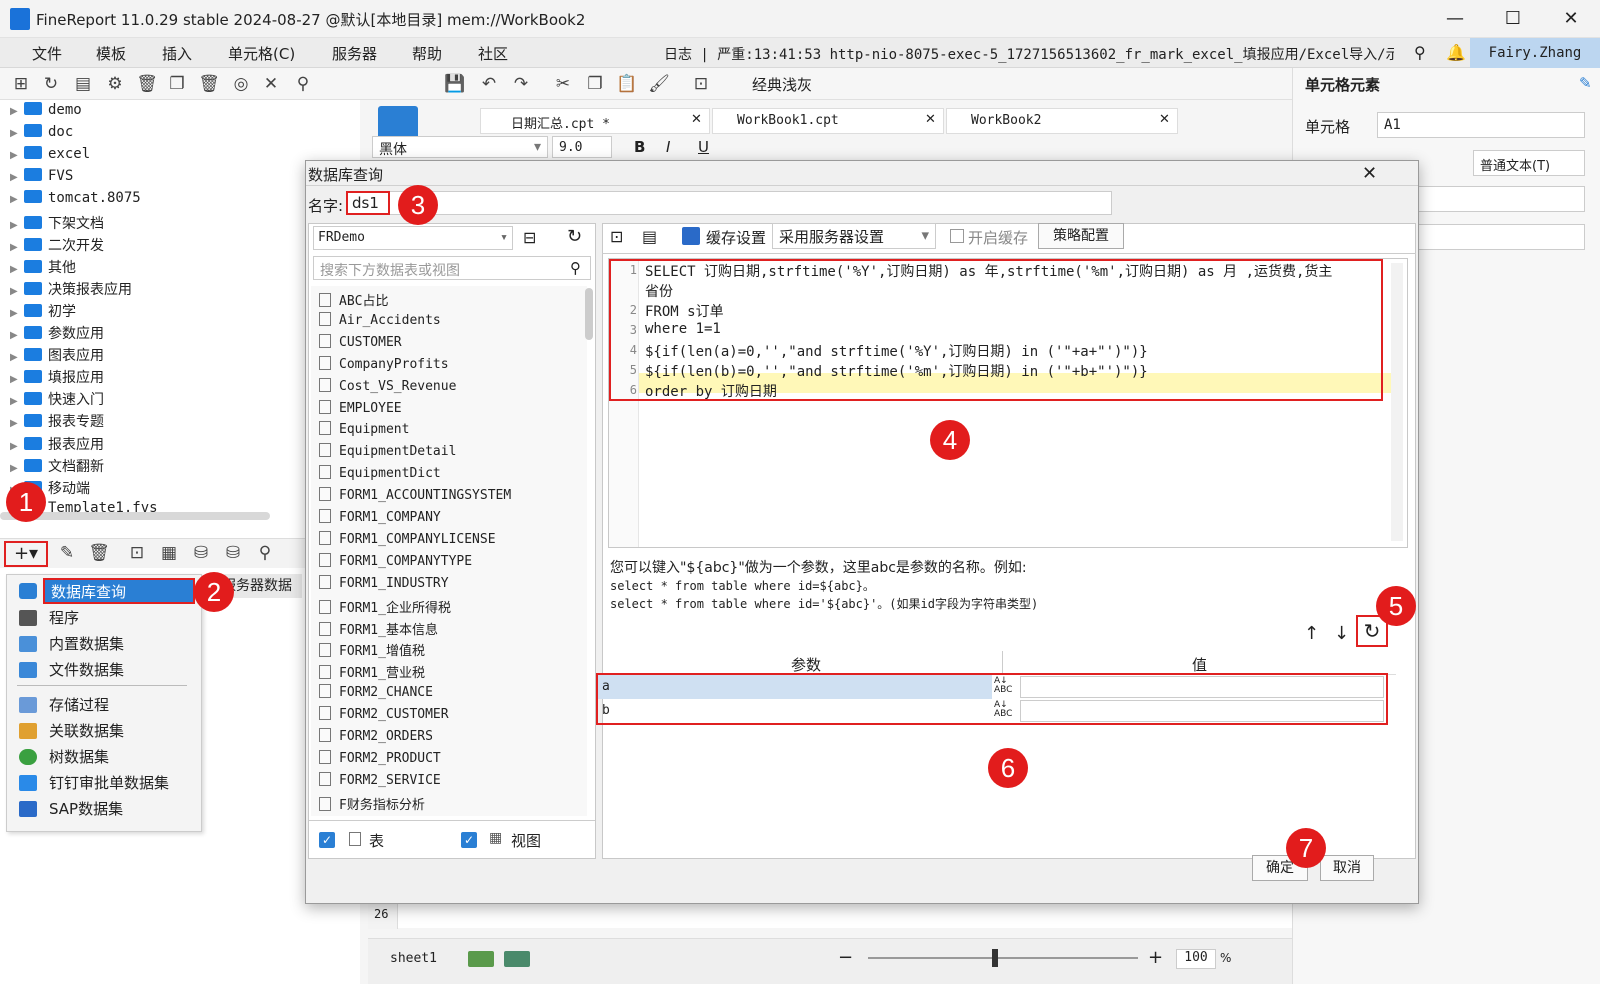 The height and width of the screenshot is (984, 1600). Describe the element at coordinates (395, 563) in the screenshot. I see `table-list-item: FORM1_COMPANYTYPE` at that location.